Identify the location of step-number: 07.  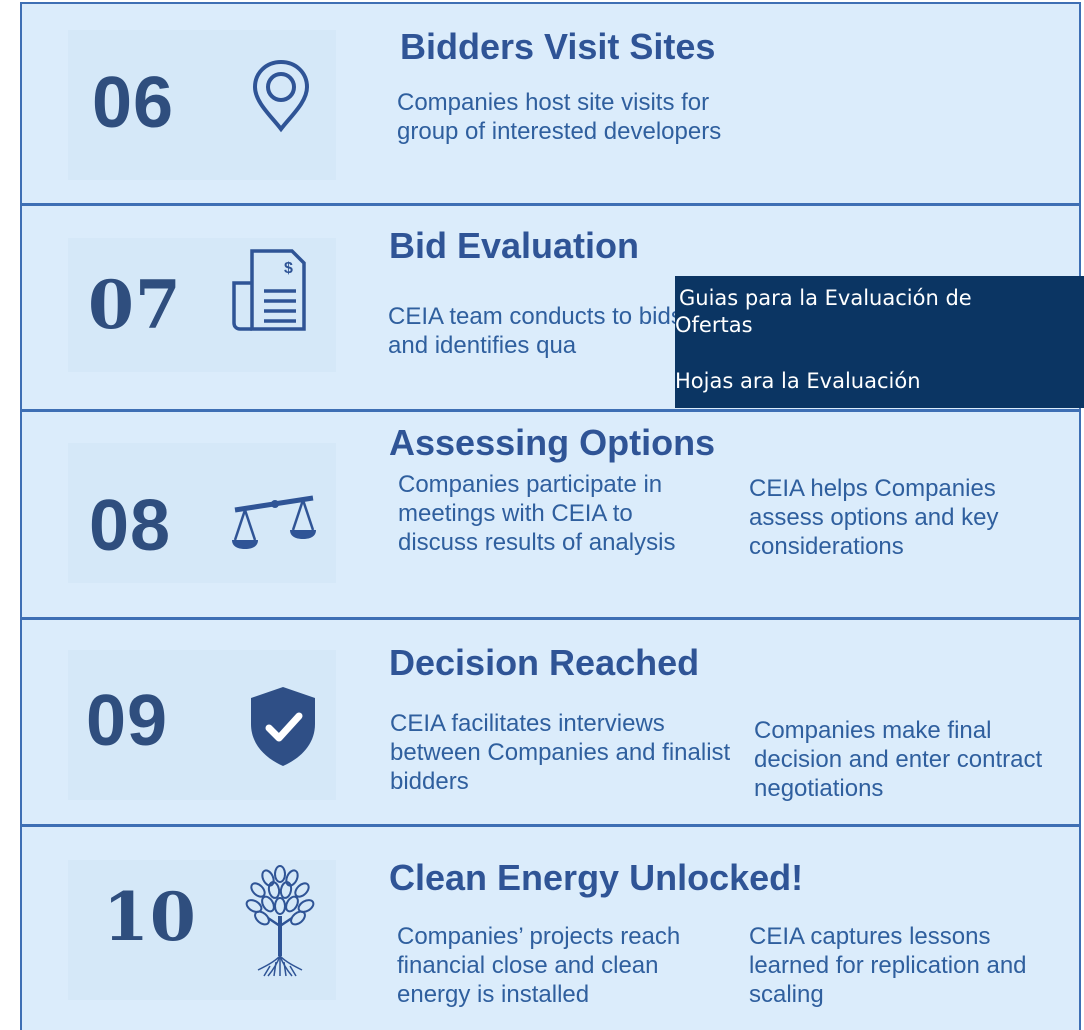
(135, 305).